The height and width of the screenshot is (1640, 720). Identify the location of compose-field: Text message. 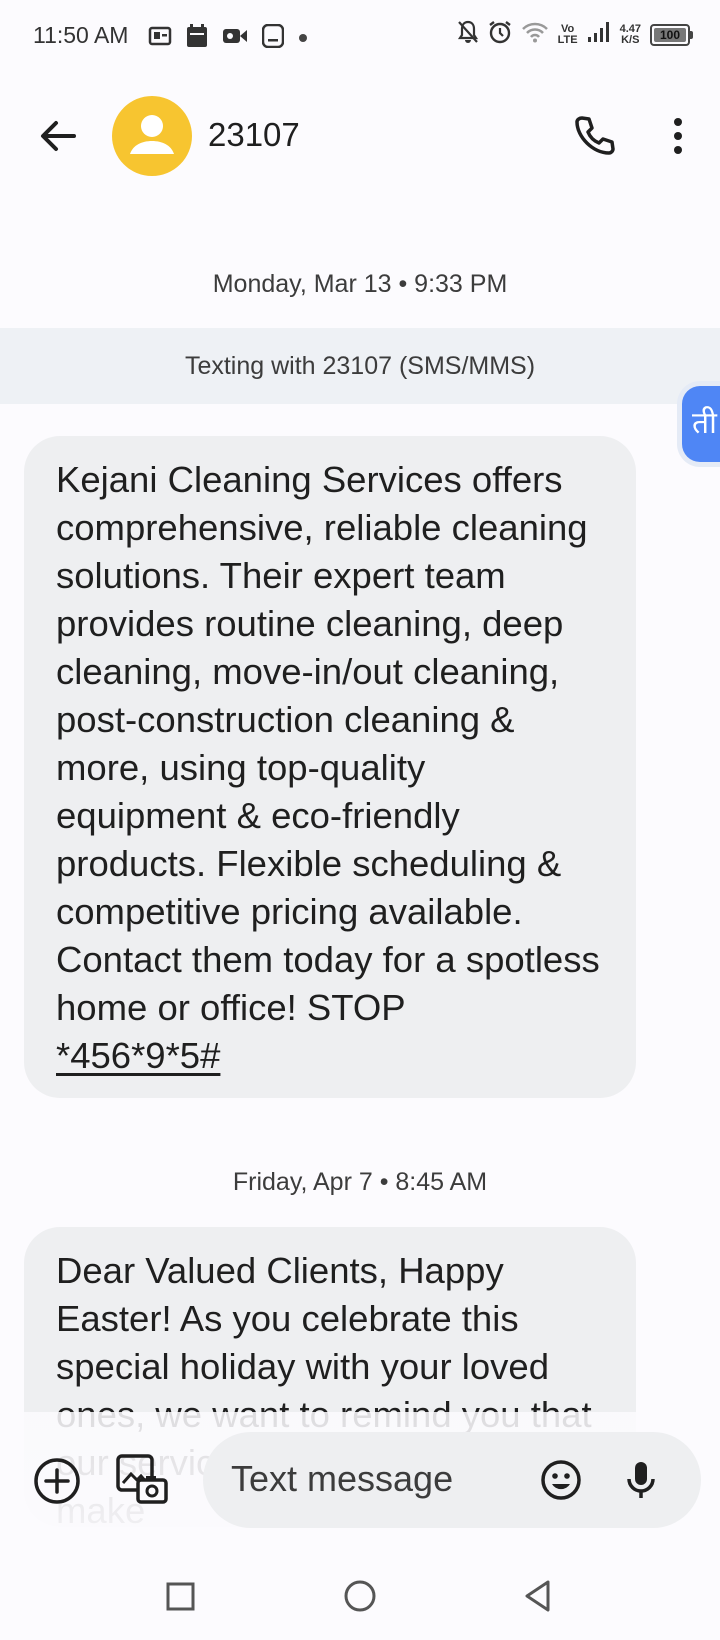
(452, 1480).